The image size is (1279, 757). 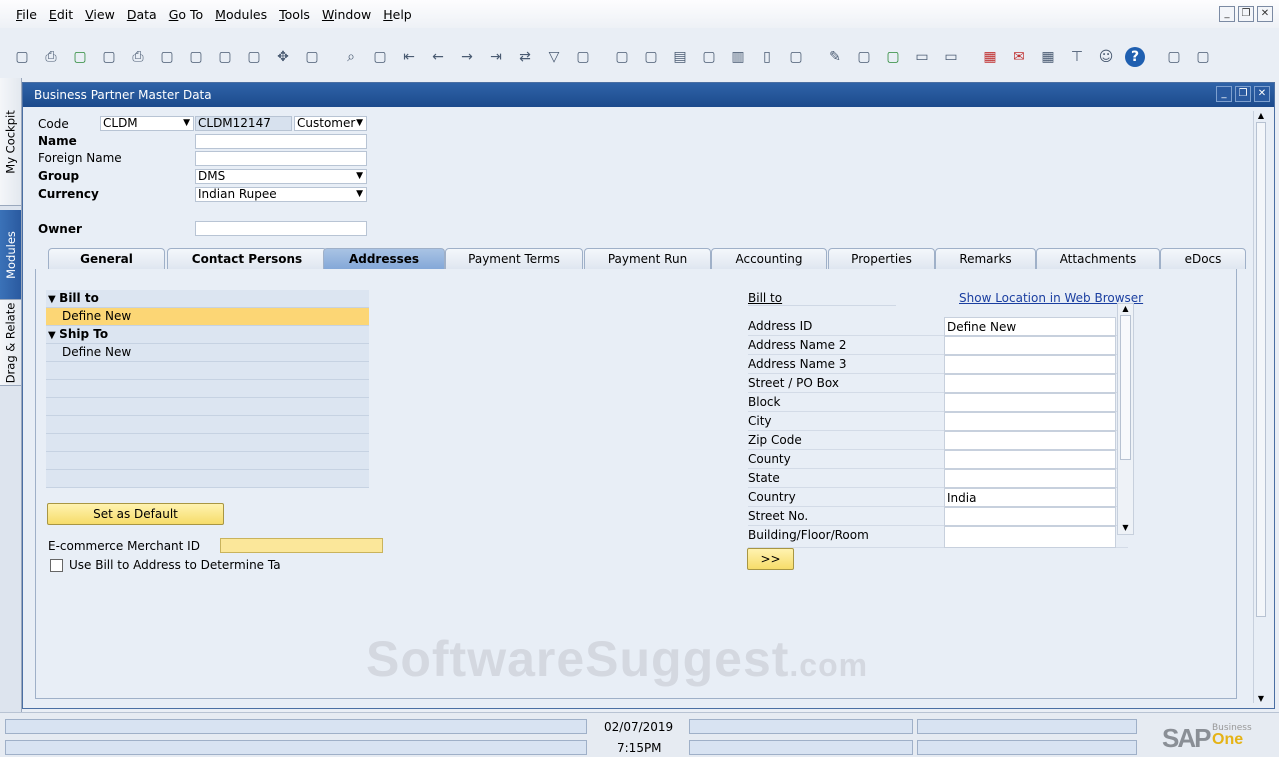 I want to click on code-series-select: CLDM, so click(x=147, y=123).